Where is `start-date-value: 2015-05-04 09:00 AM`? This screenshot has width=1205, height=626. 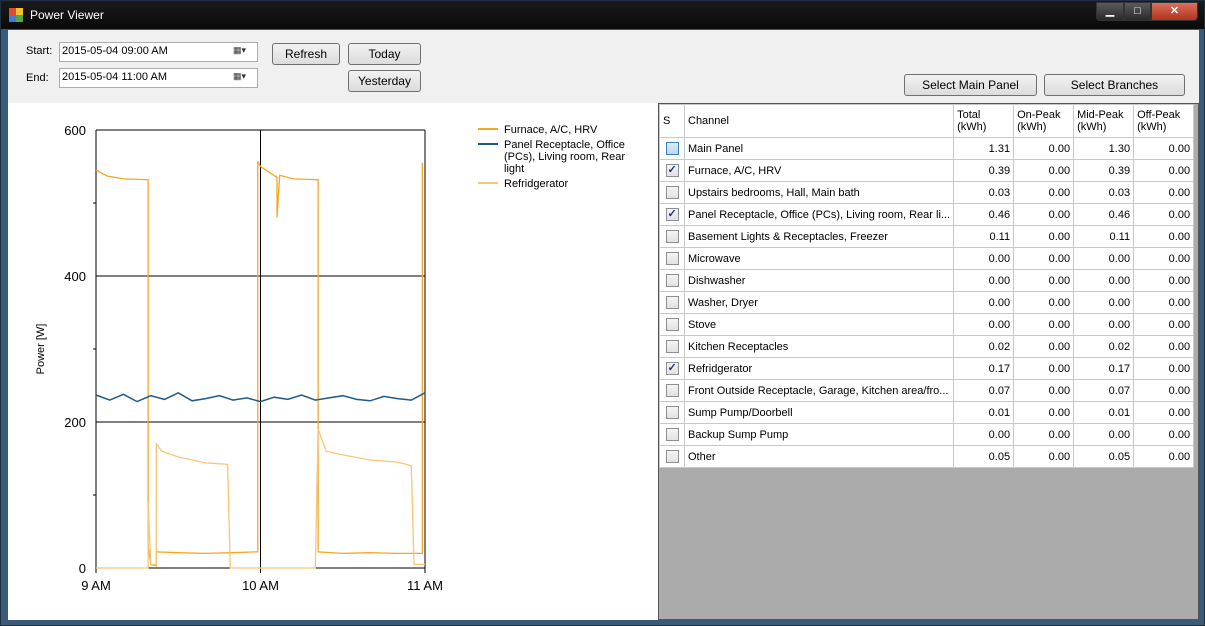 start-date-value: 2015-05-04 09:00 AM is located at coordinates (115, 51).